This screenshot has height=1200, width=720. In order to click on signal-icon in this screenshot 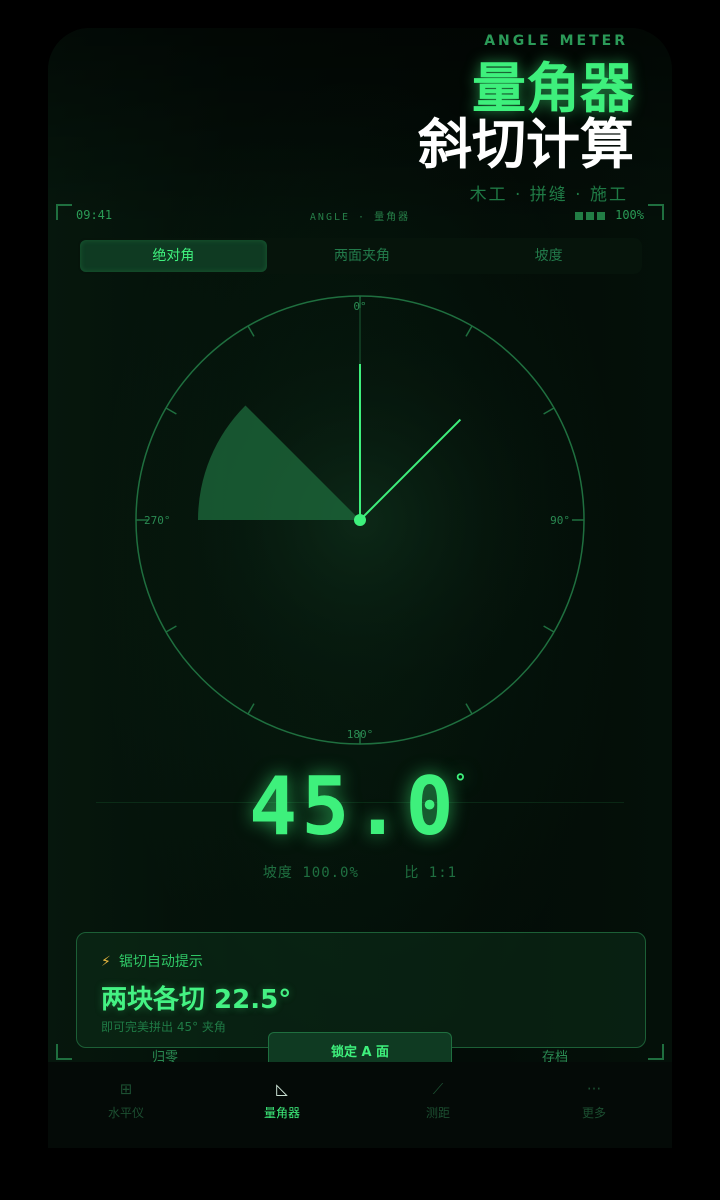, I will do `click(578, 216)`.